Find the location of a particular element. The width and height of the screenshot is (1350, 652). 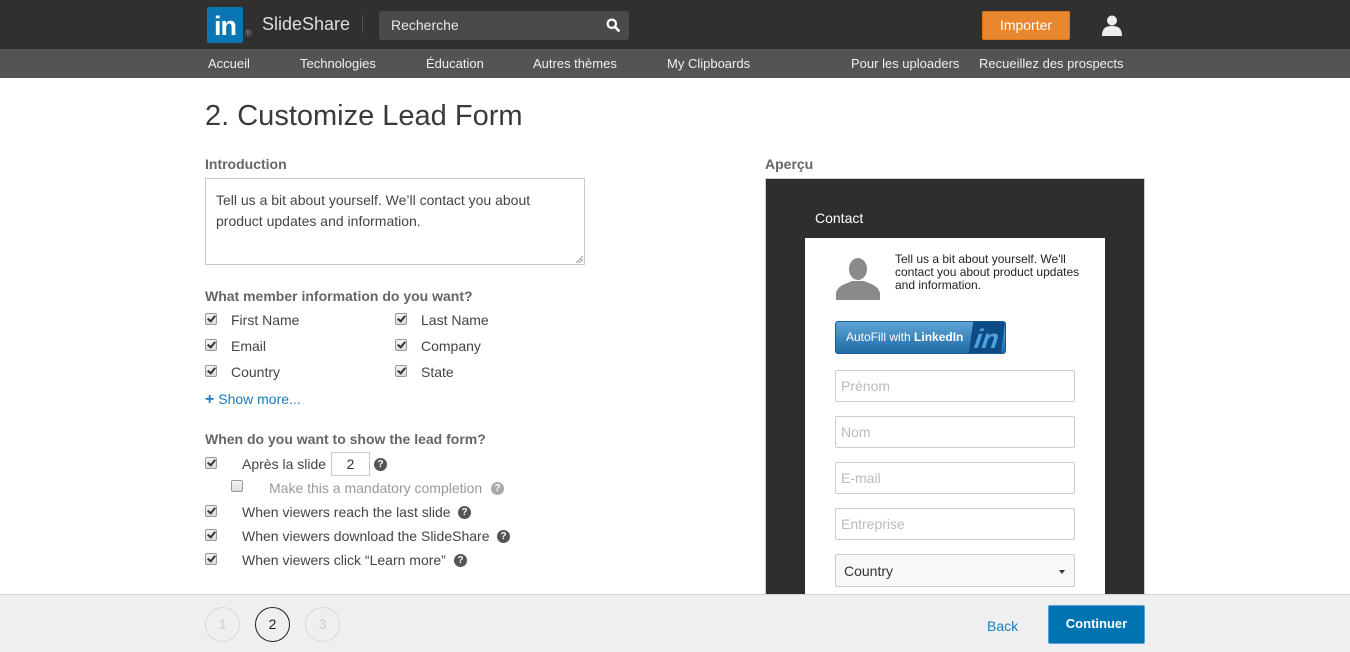

preview-first-name-input: Prénom is located at coordinates (955, 386).